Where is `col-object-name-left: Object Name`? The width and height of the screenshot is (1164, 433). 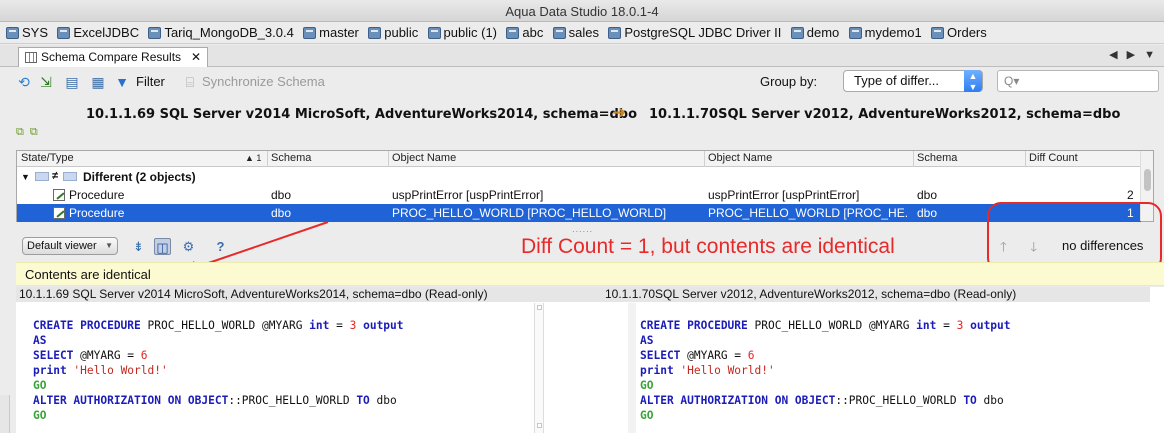
col-object-name-left: Object Name is located at coordinates (424, 158).